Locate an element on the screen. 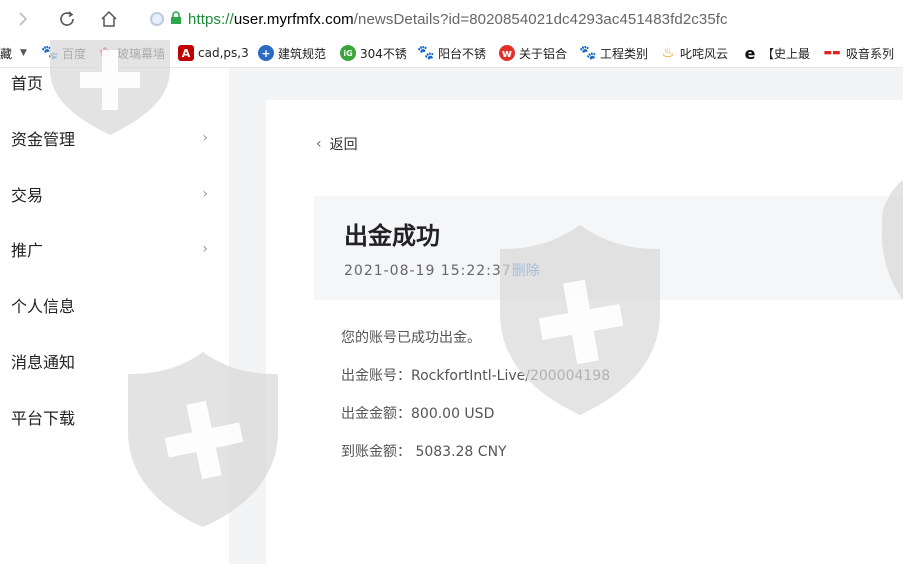 The height and width of the screenshot is (570, 903). bookmark-item: ▬▬ 吸音系列 is located at coordinates (858, 53).